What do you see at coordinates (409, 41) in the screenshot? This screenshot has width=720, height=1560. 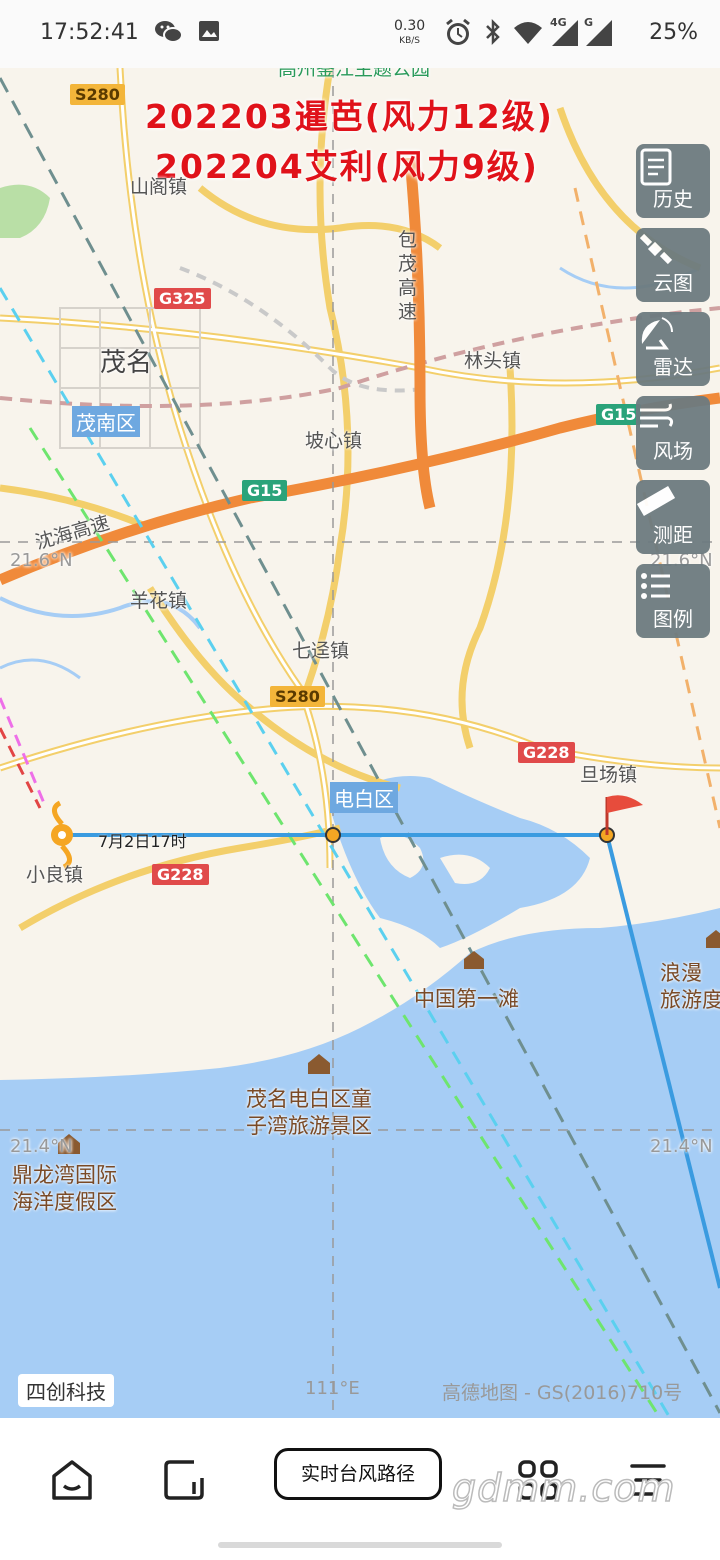 I see `net-speed-unit: KB/S` at bounding box center [409, 41].